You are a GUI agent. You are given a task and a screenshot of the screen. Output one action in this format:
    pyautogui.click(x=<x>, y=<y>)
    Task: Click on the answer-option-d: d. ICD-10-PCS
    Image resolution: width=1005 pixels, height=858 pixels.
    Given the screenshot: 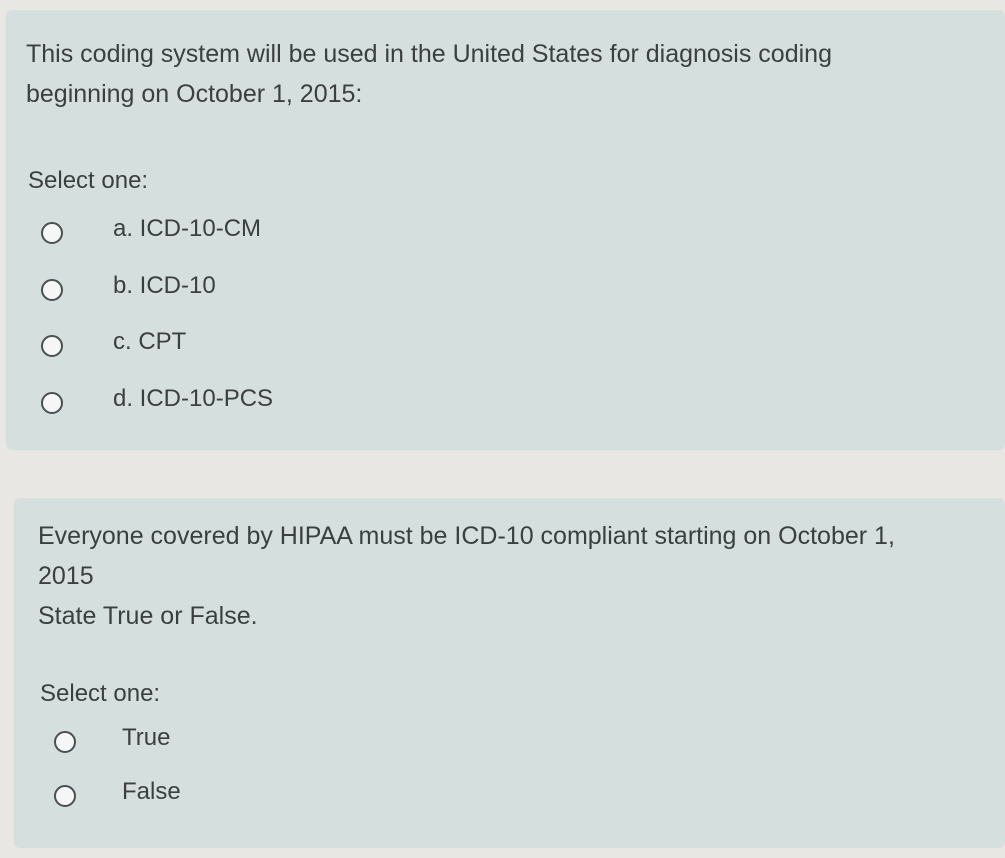 What is the action you would take?
    pyautogui.click(x=251, y=403)
    